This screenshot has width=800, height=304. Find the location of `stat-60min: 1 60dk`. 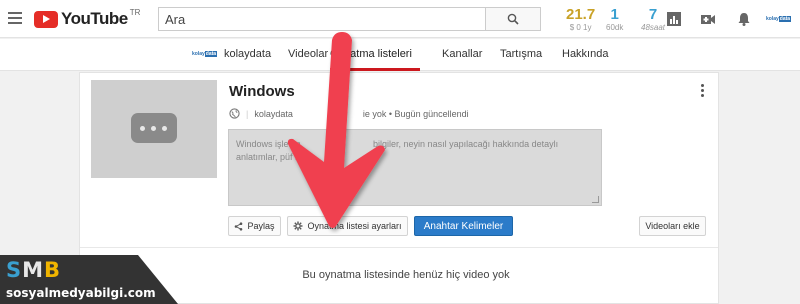

stat-60min: 1 60dk is located at coordinates (614, 20).